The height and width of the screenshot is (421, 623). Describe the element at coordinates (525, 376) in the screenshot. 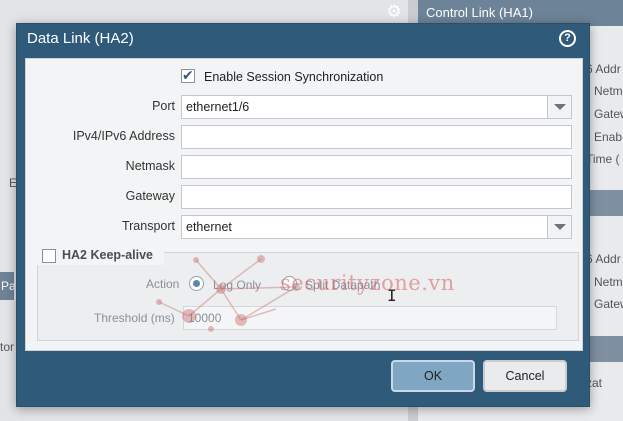

I see `cancel-button: Cancel` at that location.